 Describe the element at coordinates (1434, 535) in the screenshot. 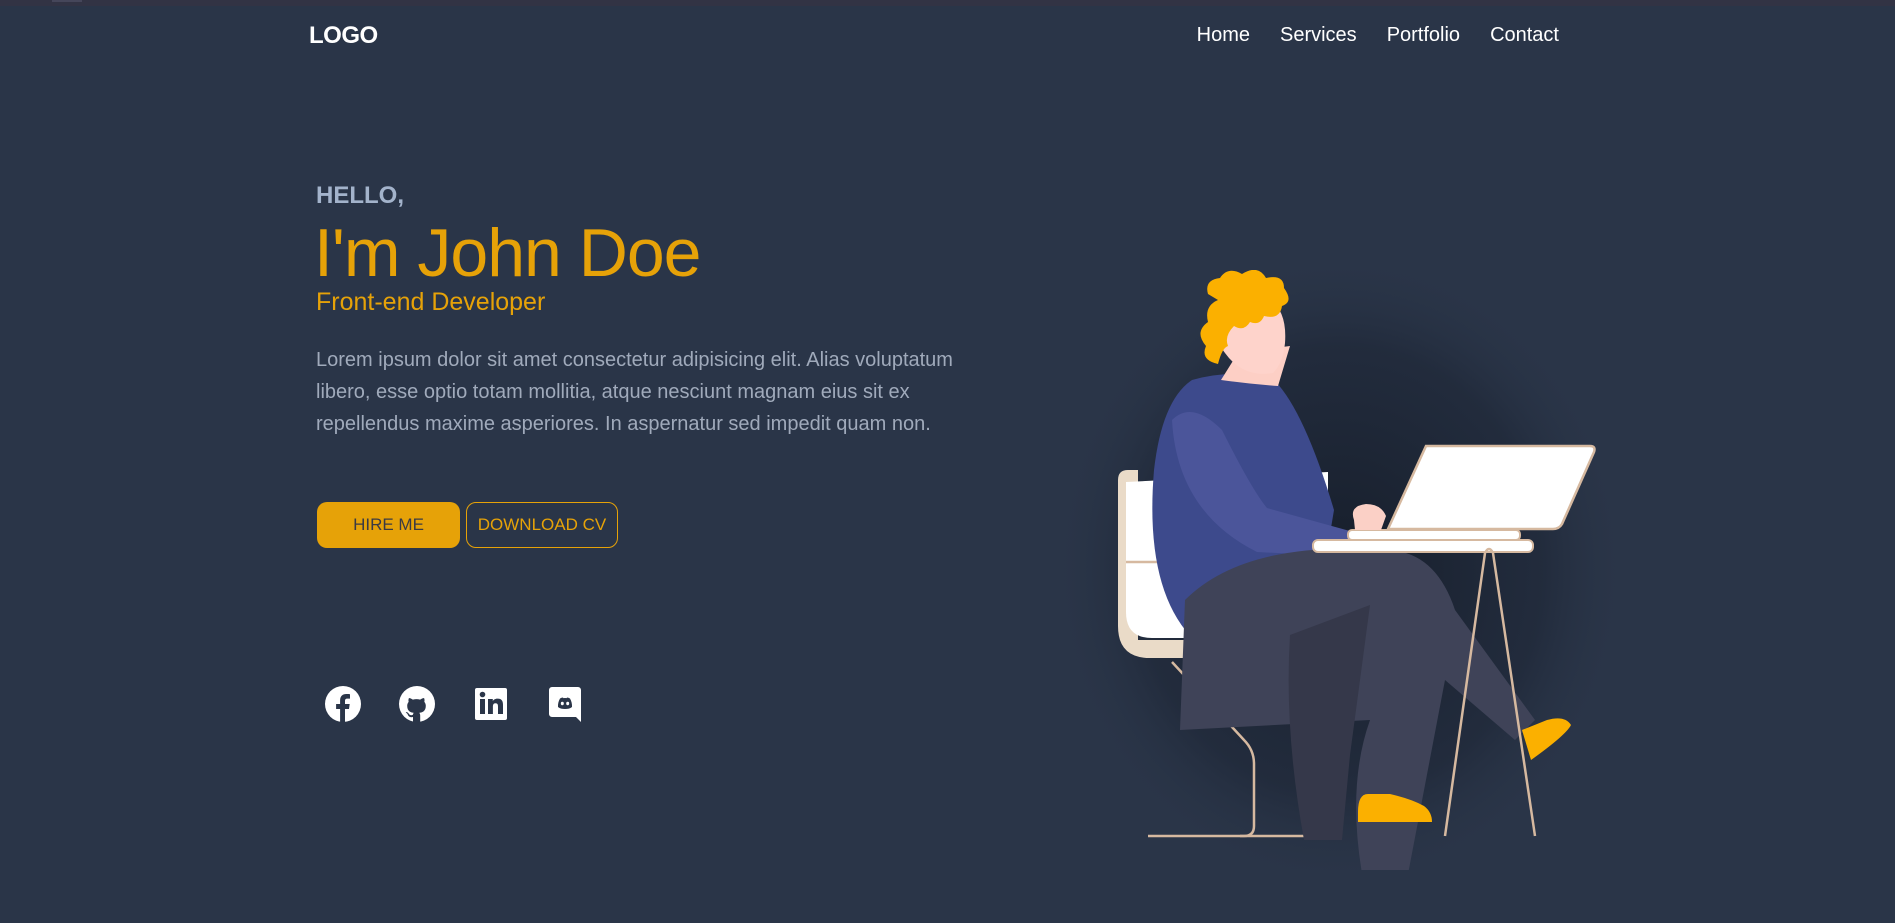

I see `laptop-base` at that location.